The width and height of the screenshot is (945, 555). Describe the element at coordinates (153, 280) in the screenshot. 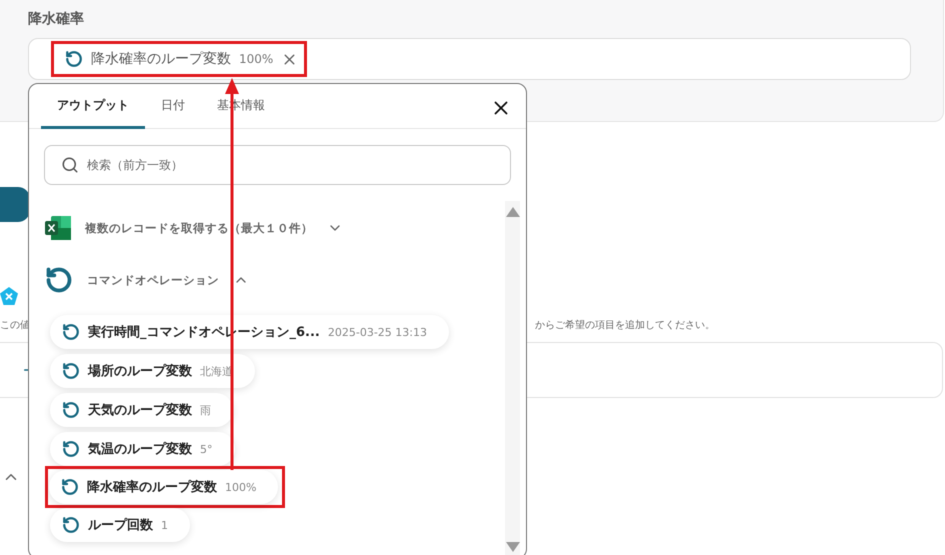

I see `section-title: コマンドオペレーション` at that location.